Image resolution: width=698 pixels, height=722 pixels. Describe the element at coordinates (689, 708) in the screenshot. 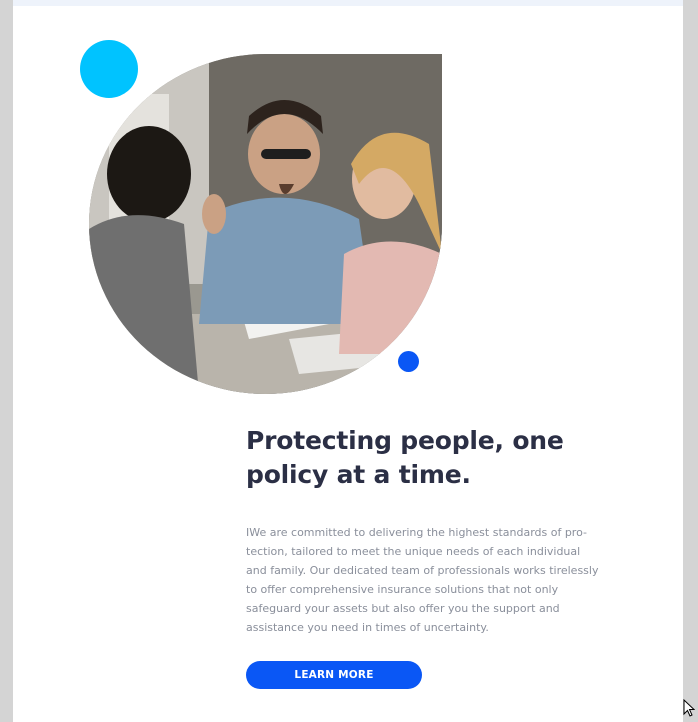

I see `mouse-pointer-icon` at that location.